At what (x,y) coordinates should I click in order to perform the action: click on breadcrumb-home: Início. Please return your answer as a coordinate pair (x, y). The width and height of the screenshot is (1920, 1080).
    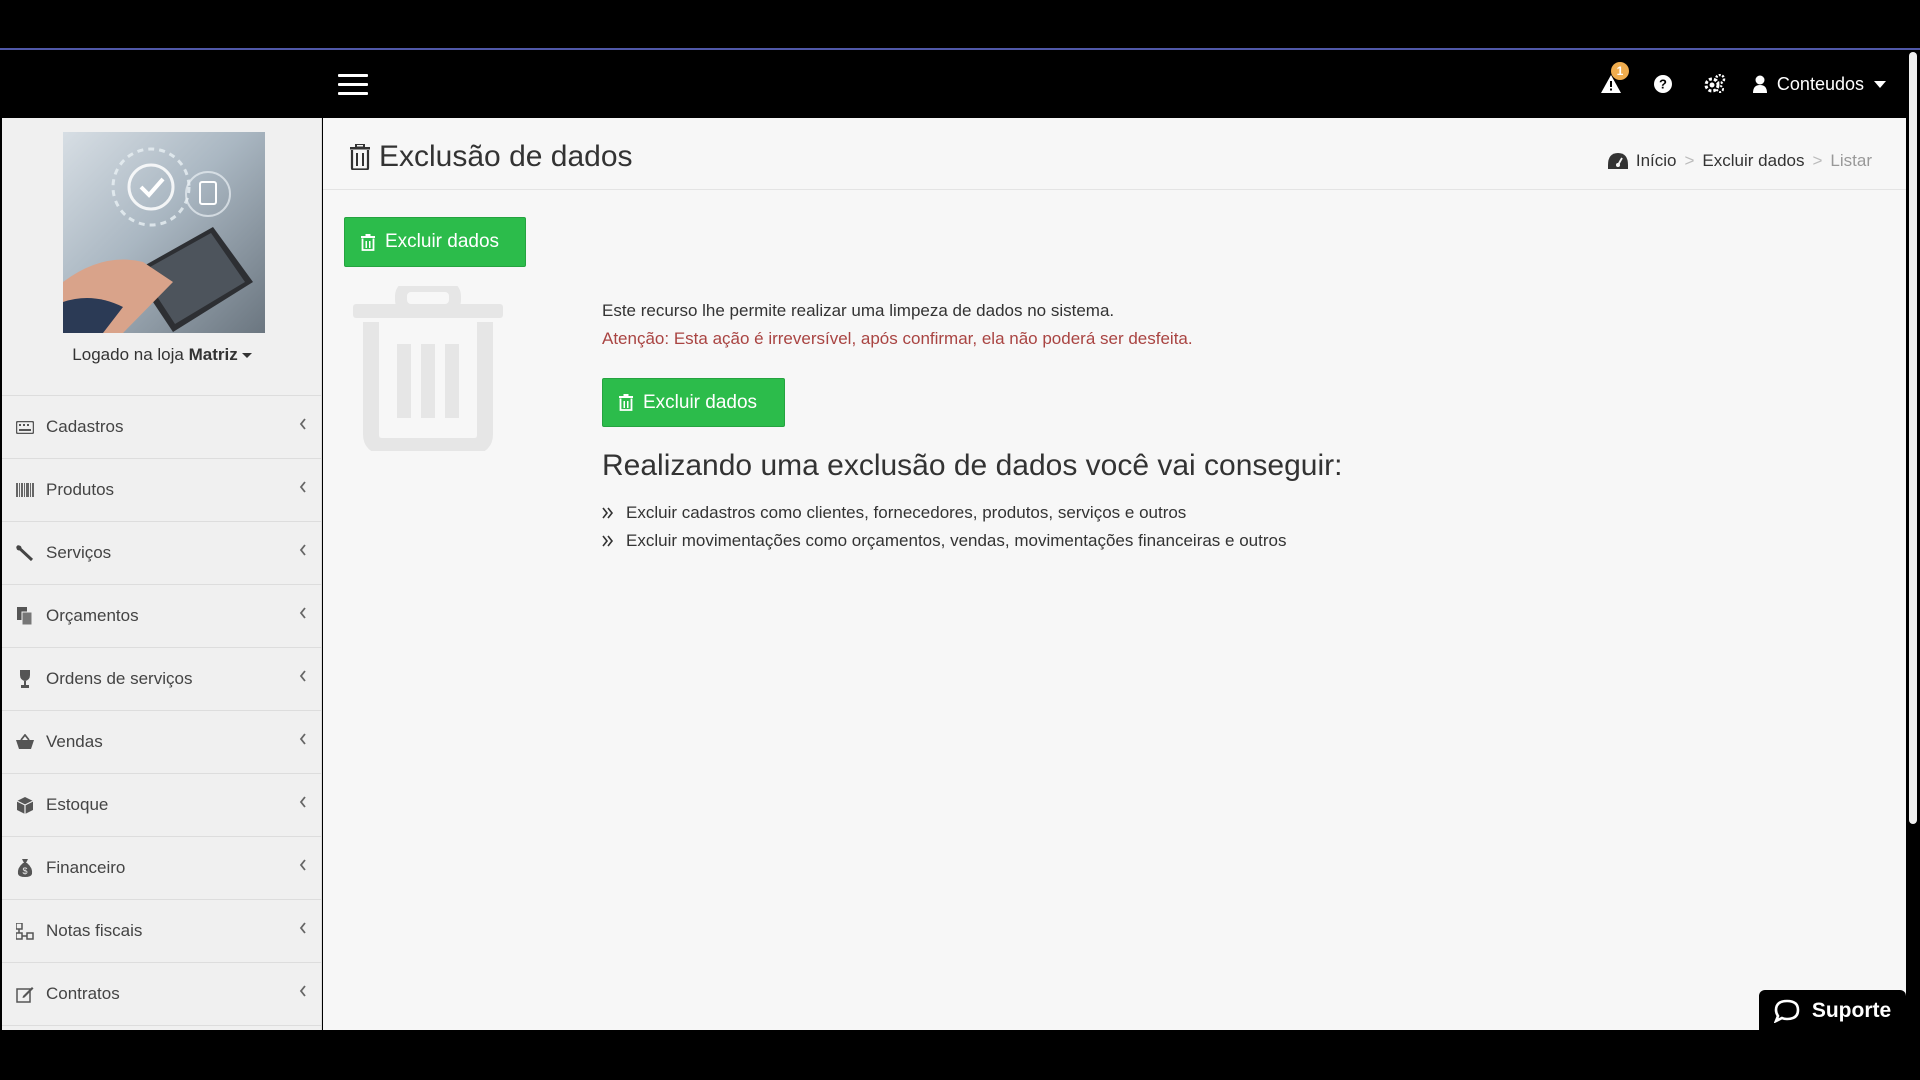
    Looking at the image, I should click on (1656, 161).